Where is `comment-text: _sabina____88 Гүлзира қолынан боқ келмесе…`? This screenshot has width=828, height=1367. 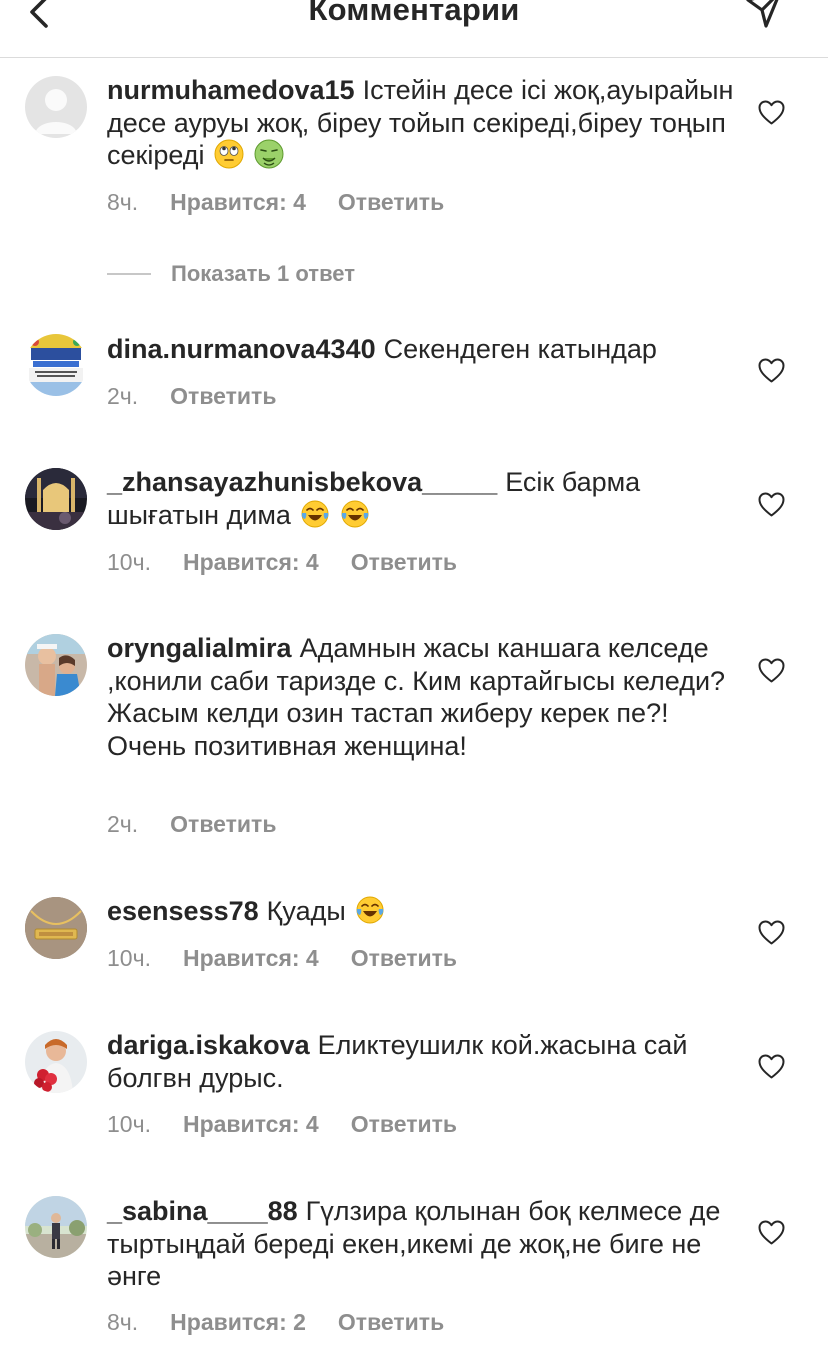
comment-text: _sabina____88 Гүлзира қолынан боқ келмесе… is located at coordinates (422, 1244).